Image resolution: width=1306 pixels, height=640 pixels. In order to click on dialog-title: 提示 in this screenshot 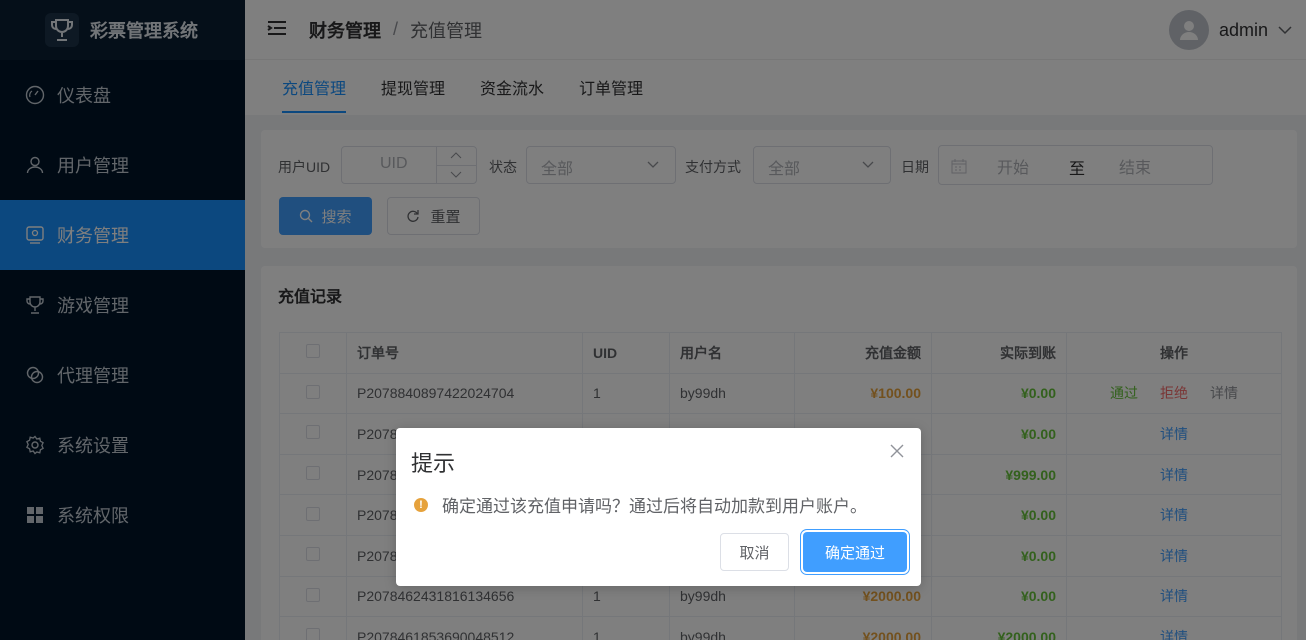, I will do `click(433, 463)`.